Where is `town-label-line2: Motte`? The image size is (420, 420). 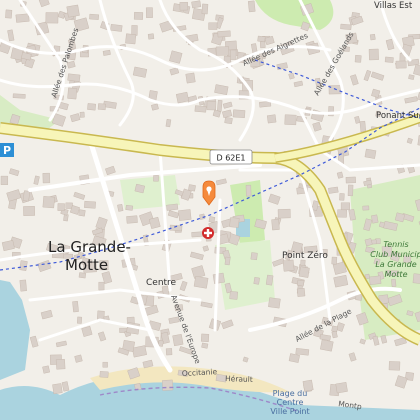
town-label-line2: Motte is located at coordinates (86, 265).